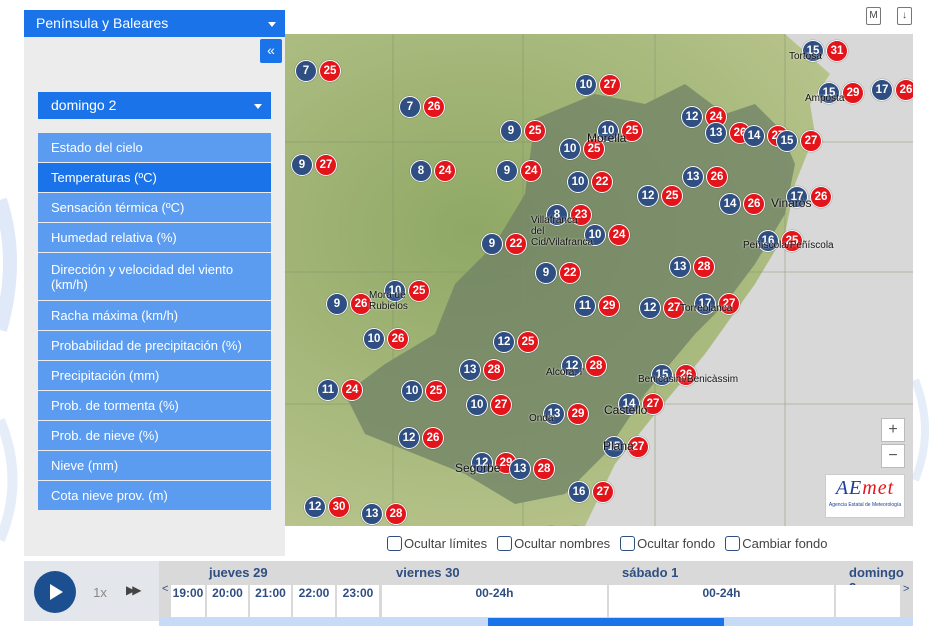 The height and width of the screenshot is (636, 930). Describe the element at coordinates (134, 590) in the screenshot. I see `fast-forward-icon: ▶▶` at that location.